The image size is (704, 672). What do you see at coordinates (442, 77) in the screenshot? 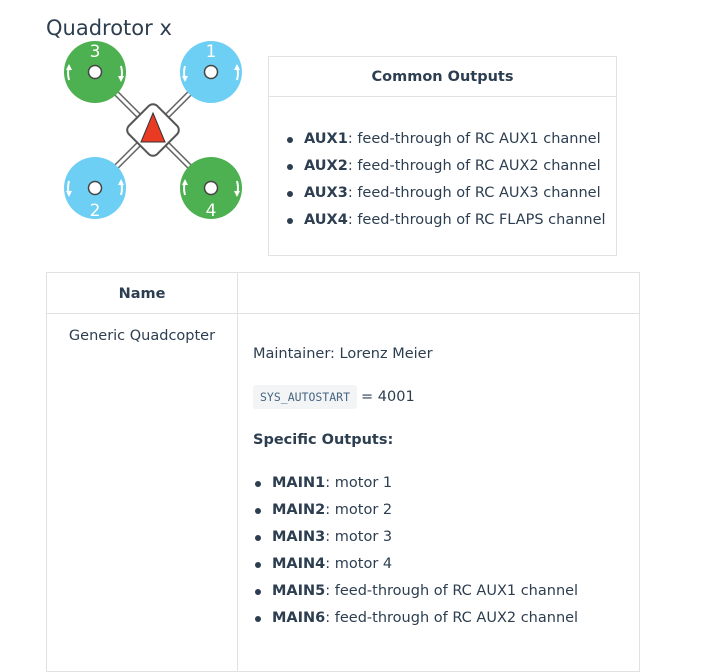
I see `common-outputs-header: Common Outputs` at bounding box center [442, 77].